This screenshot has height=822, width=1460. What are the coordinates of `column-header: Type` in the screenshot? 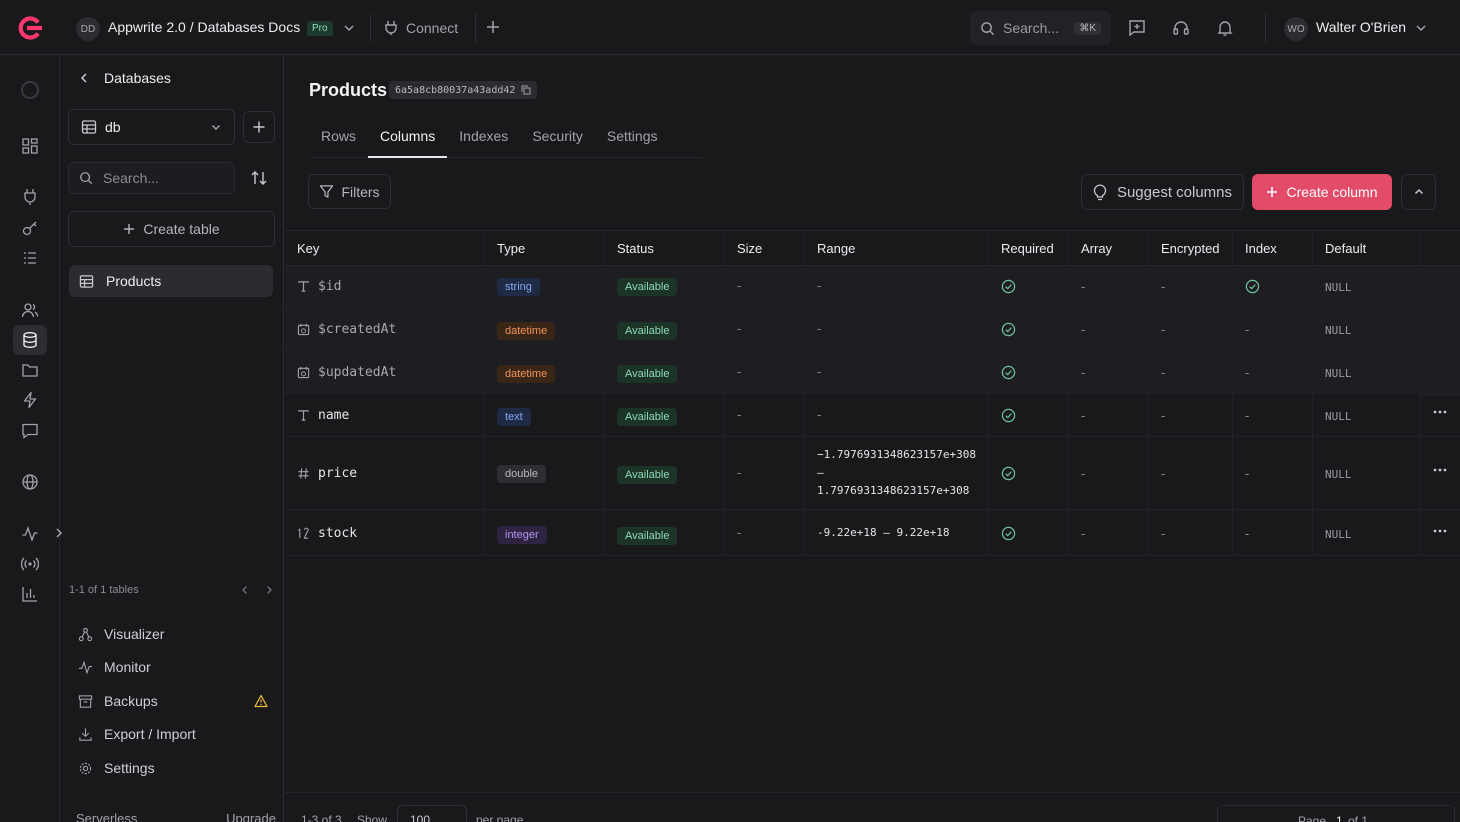 It's located at (511, 248).